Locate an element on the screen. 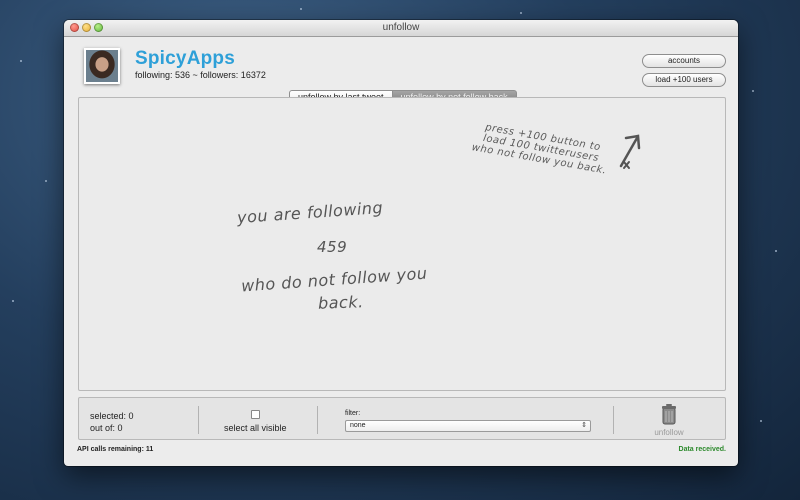 This screenshot has height=500, width=800. avatar-photo is located at coordinates (102, 66).